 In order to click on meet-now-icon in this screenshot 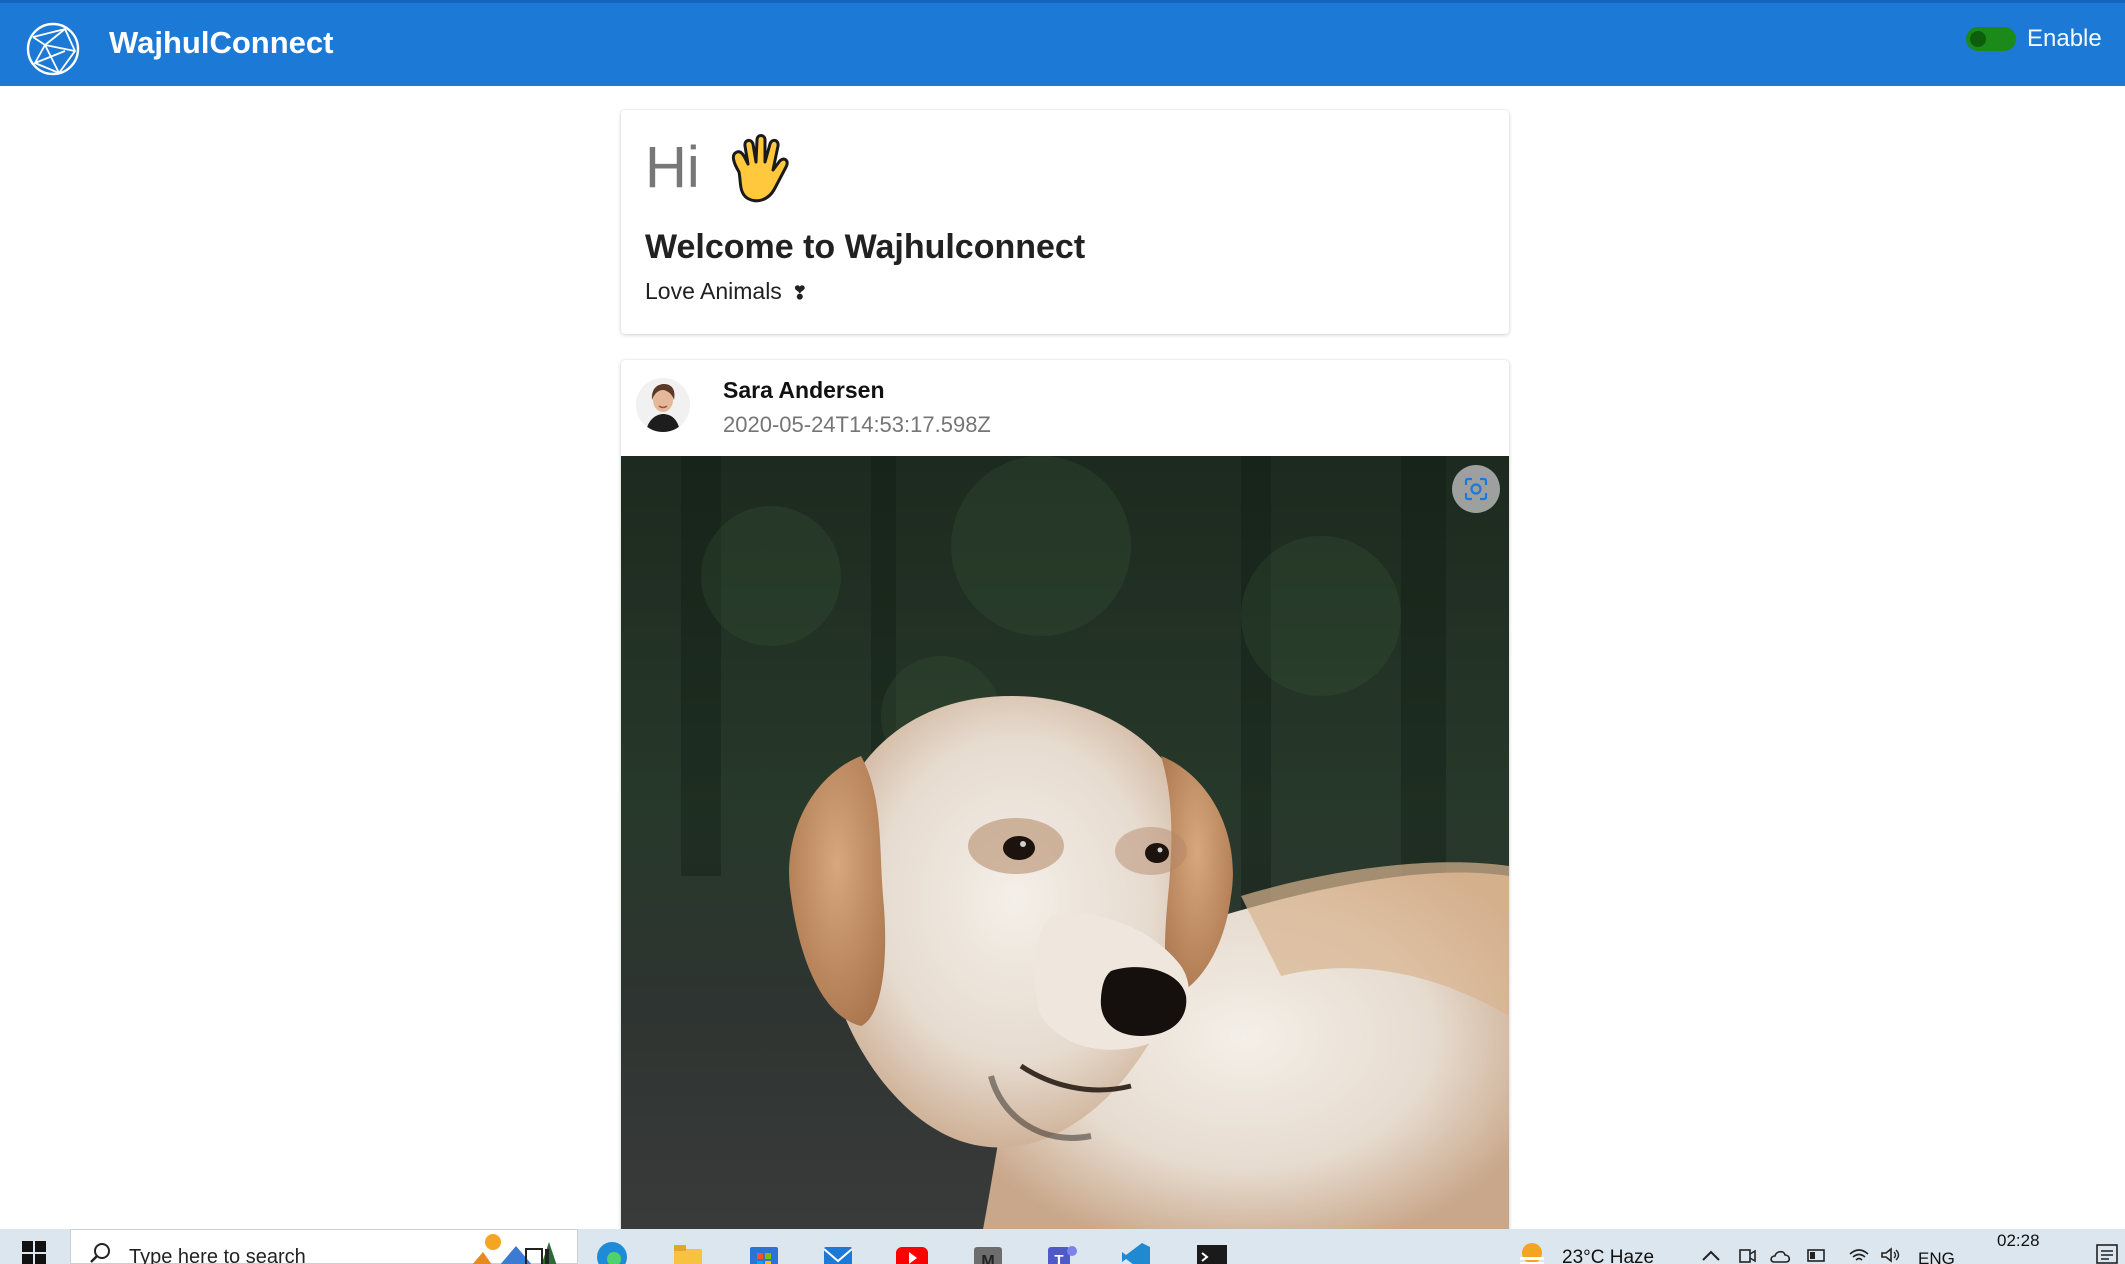, I will do `click(1747, 1255)`.